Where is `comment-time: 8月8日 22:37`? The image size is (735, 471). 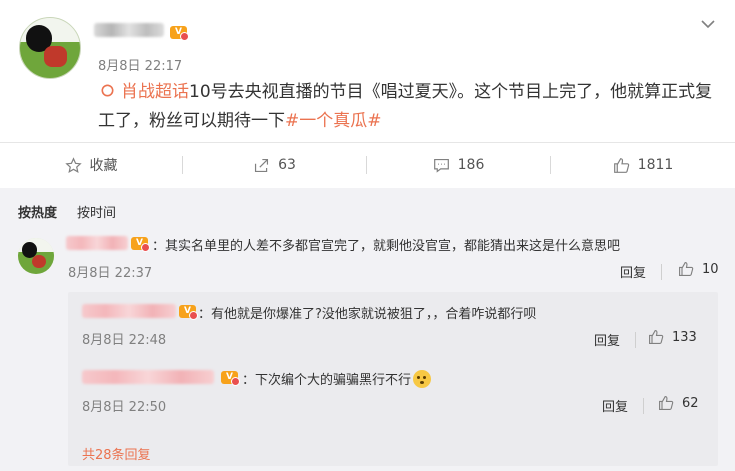
comment-time: 8月8日 22:37 is located at coordinates (110, 273).